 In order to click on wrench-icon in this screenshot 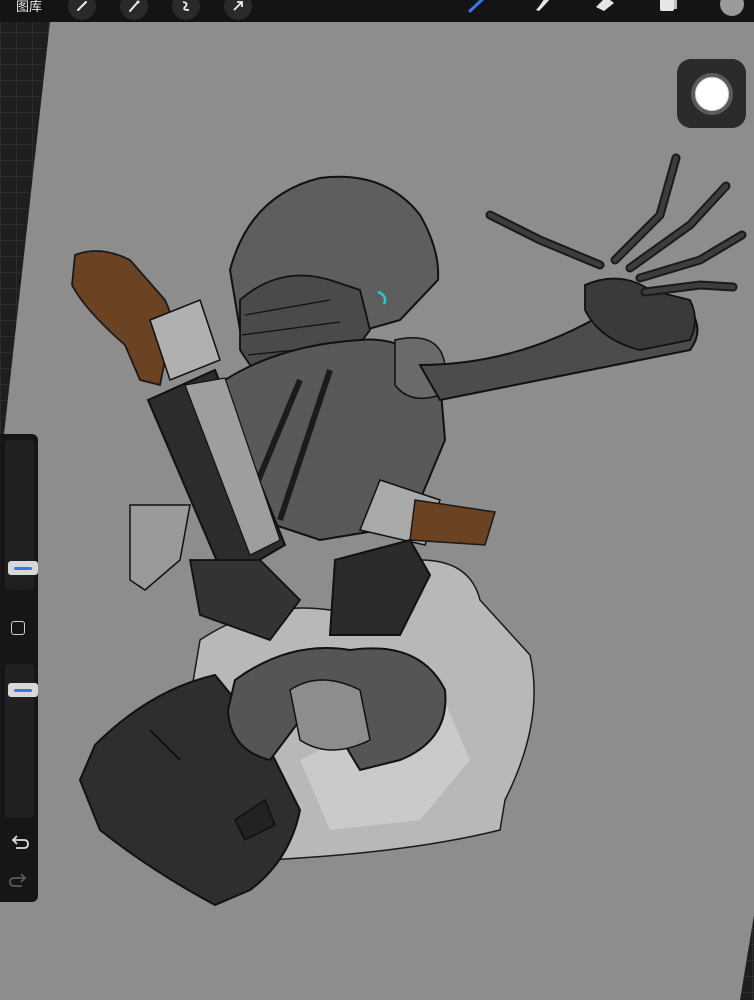, I will do `click(82, 10)`.